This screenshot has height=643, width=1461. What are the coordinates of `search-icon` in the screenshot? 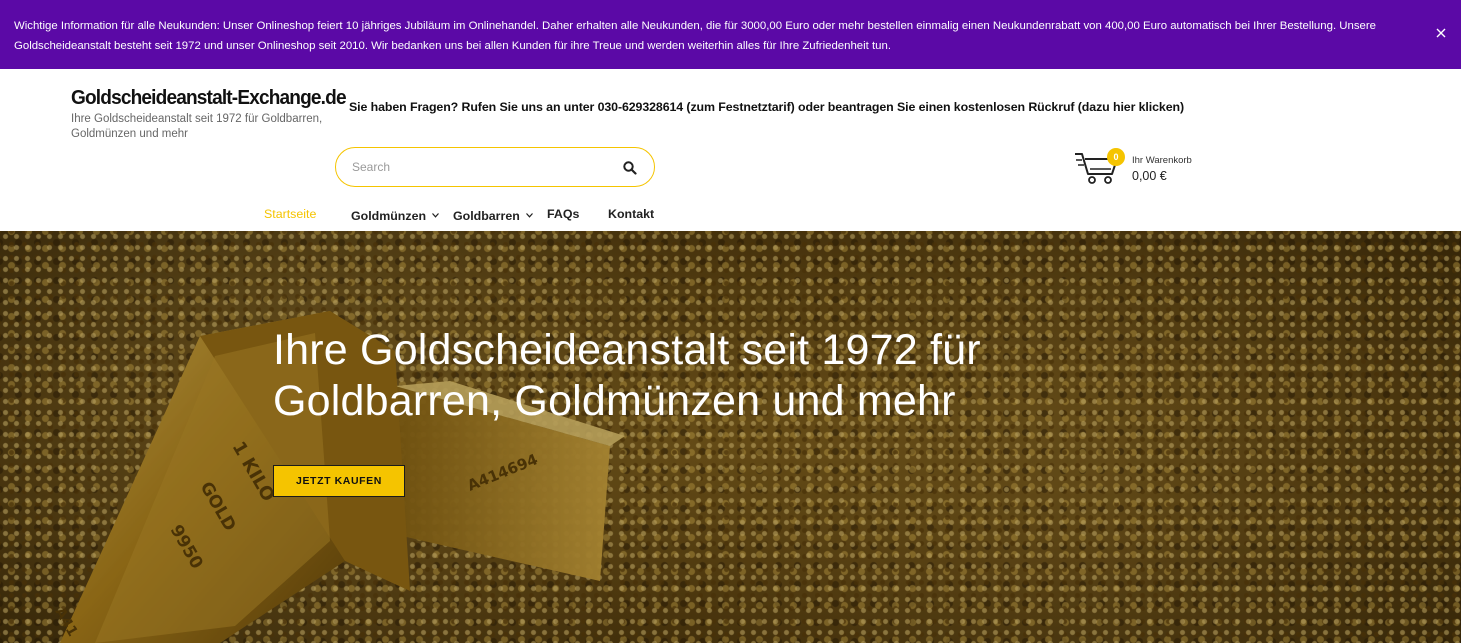 It's located at (630, 168).